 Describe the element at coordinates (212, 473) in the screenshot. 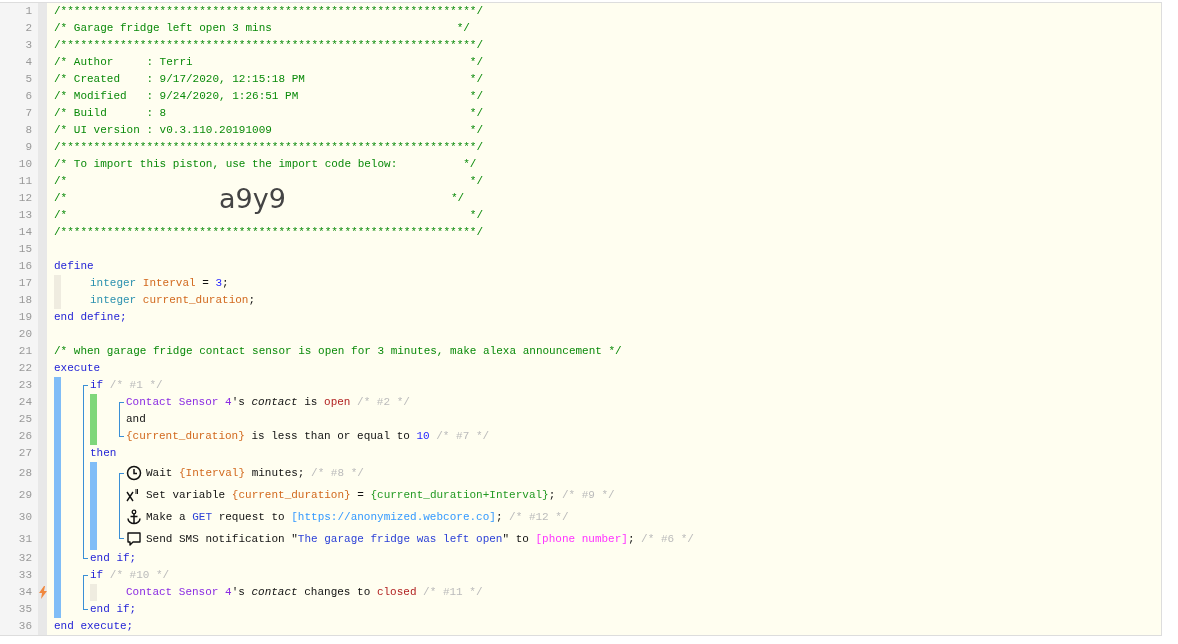

I see `variable-name: {Interval}` at that location.